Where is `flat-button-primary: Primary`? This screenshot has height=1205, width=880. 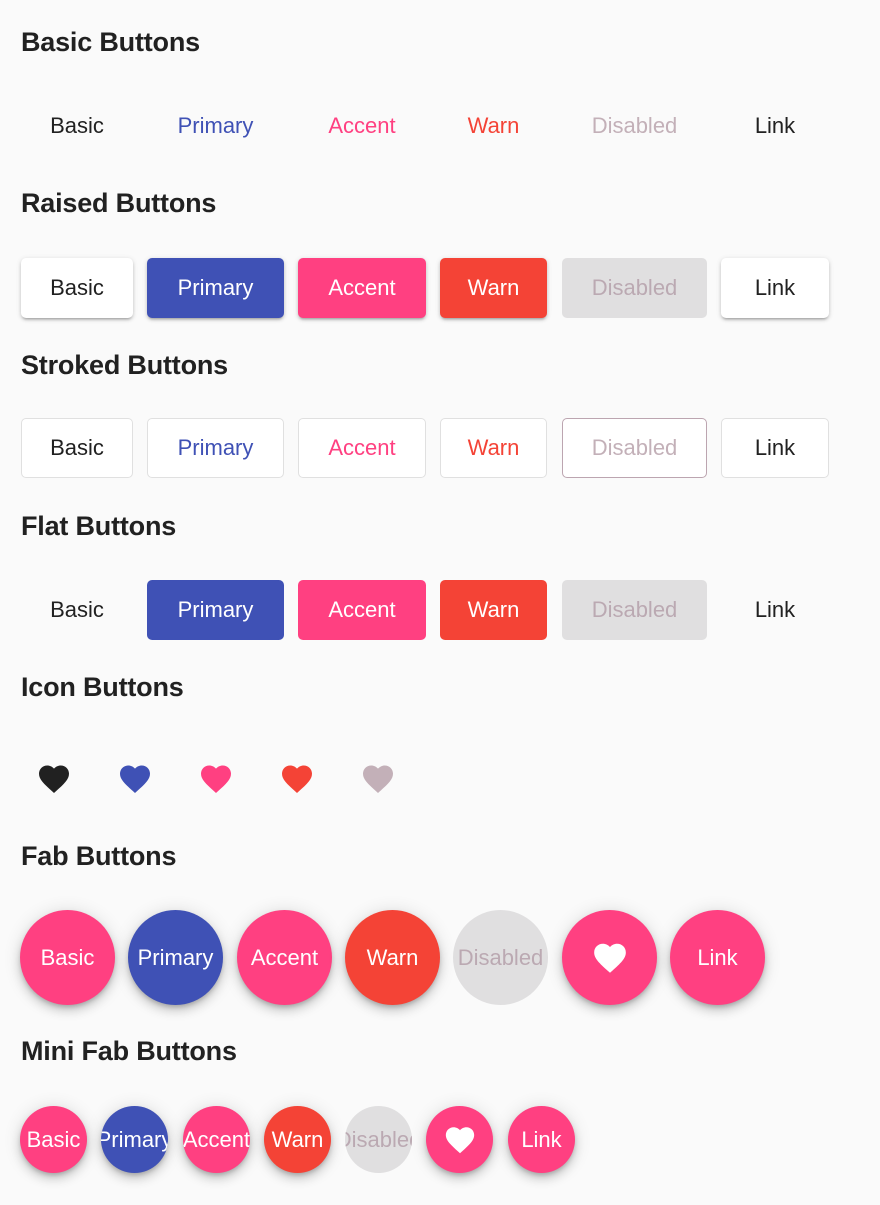 flat-button-primary: Primary is located at coordinates (215, 610).